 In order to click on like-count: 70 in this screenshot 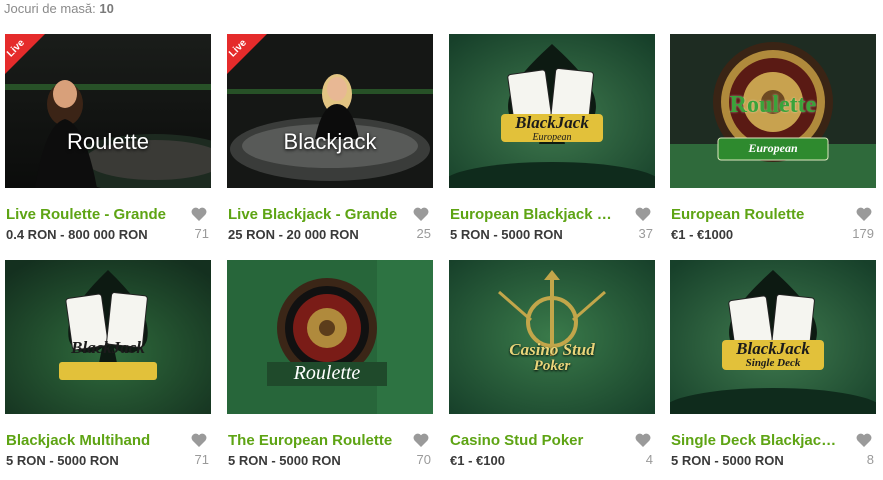, I will do `click(423, 459)`.